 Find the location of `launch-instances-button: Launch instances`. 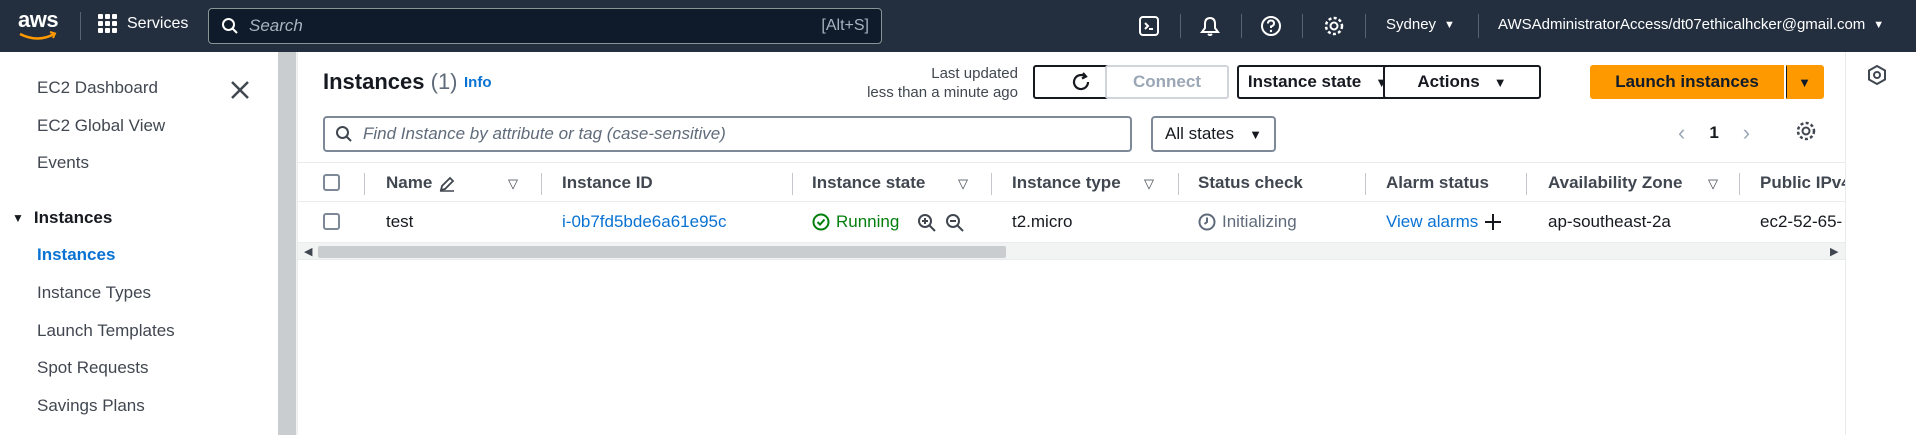

launch-instances-button: Launch instances is located at coordinates (1687, 82).